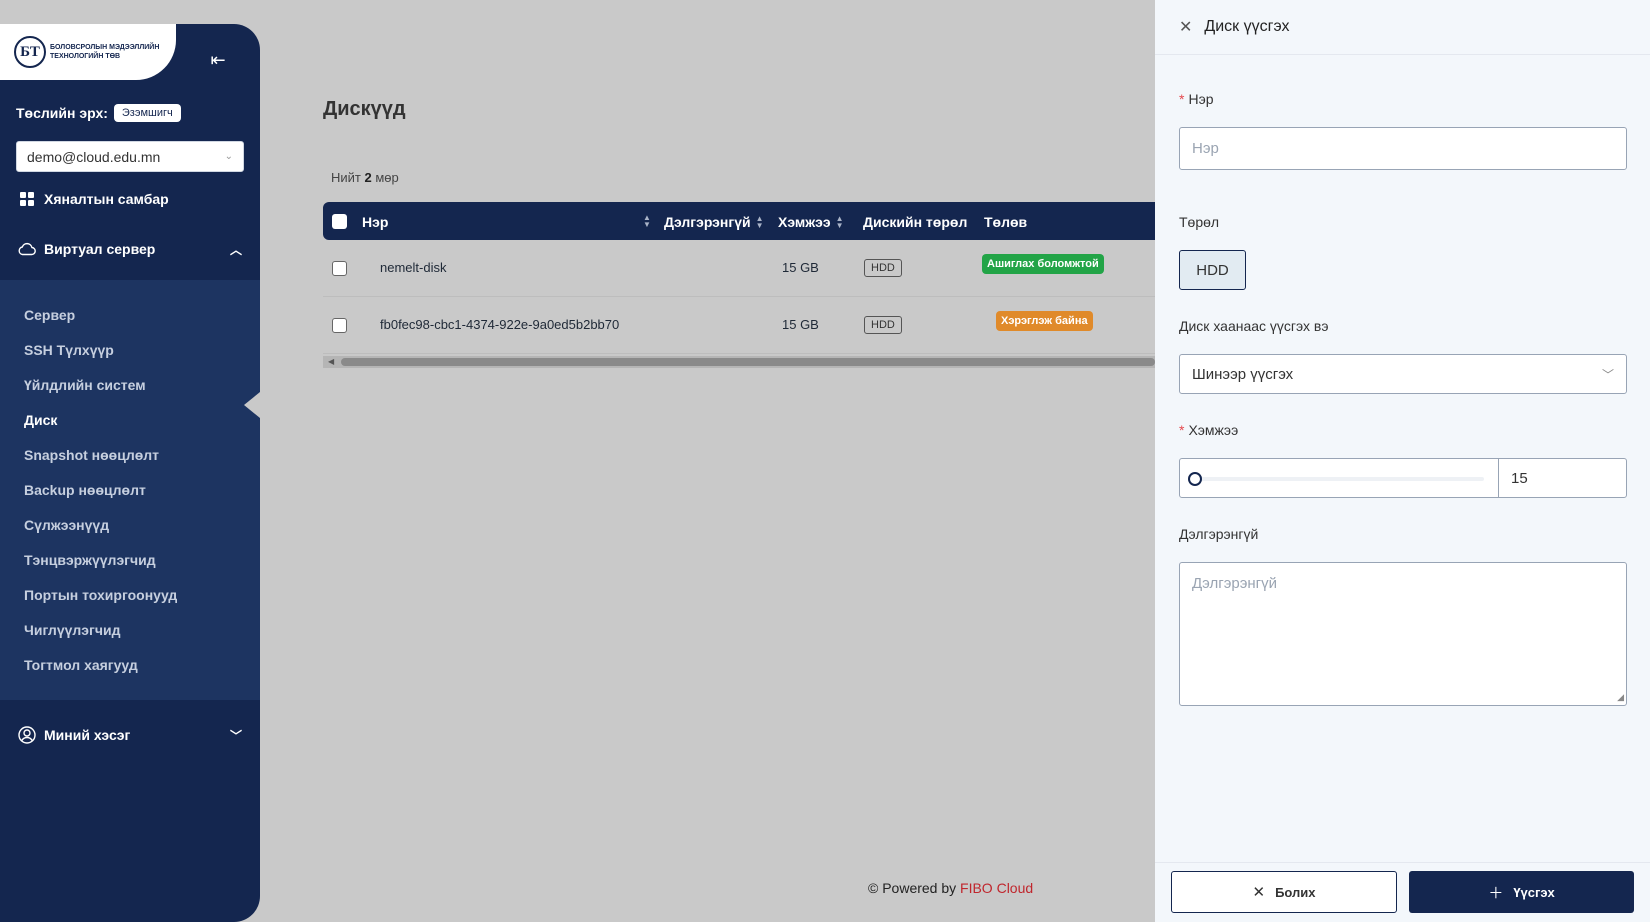 The width and height of the screenshot is (1650, 922). I want to click on column-description-label: Дэлгэрэнгүй, so click(707, 222).